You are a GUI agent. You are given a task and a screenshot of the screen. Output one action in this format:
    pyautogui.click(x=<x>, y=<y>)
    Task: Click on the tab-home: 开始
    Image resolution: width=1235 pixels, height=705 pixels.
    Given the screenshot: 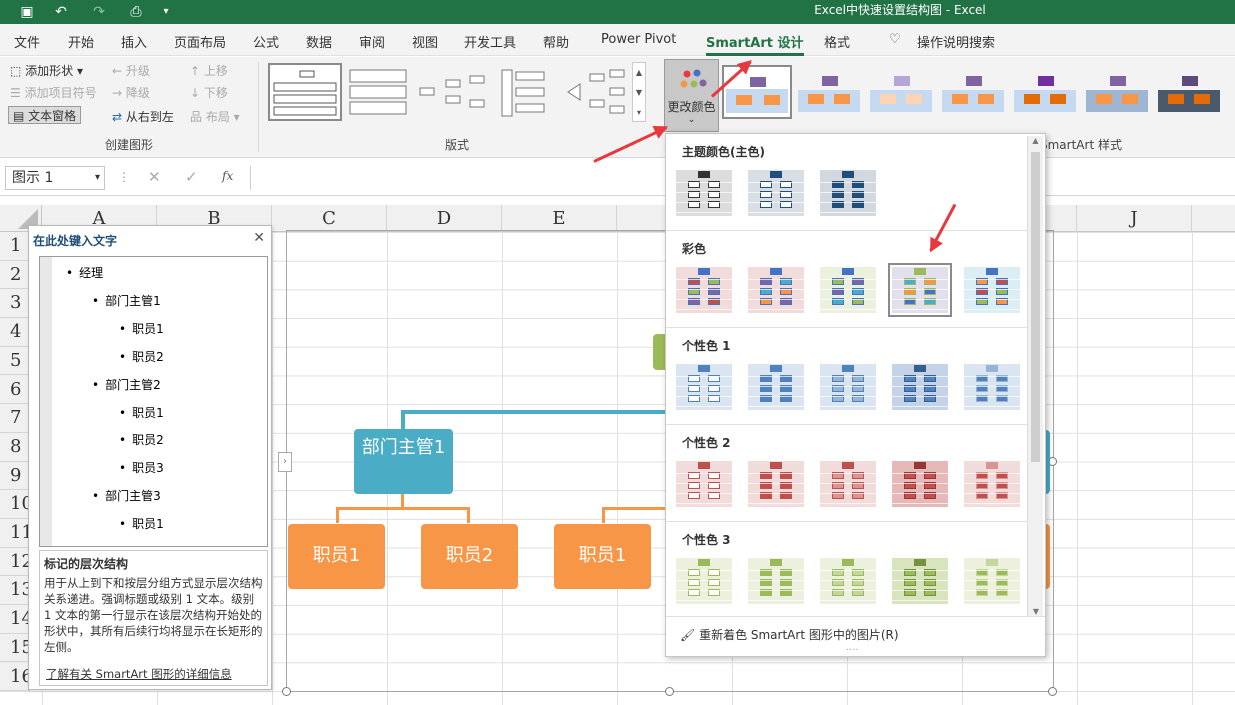 What is the action you would take?
    pyautogui.click(x=81, y=41)
    